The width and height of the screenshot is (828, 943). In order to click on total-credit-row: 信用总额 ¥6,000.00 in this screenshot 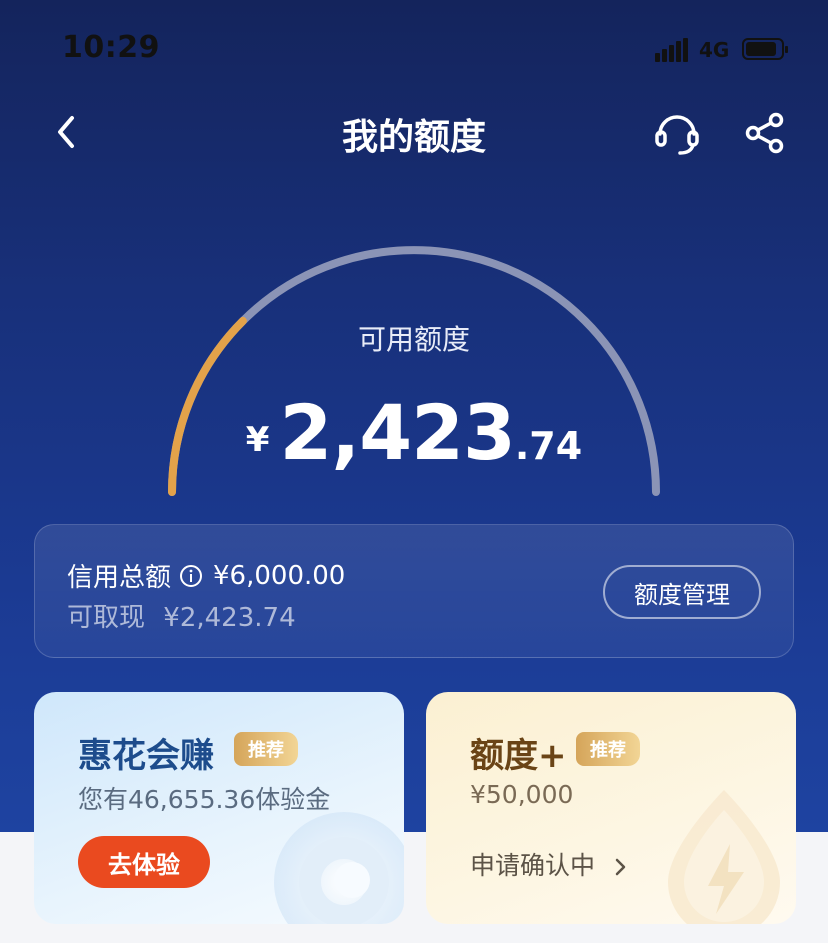, I will do `click(206, 575)`.